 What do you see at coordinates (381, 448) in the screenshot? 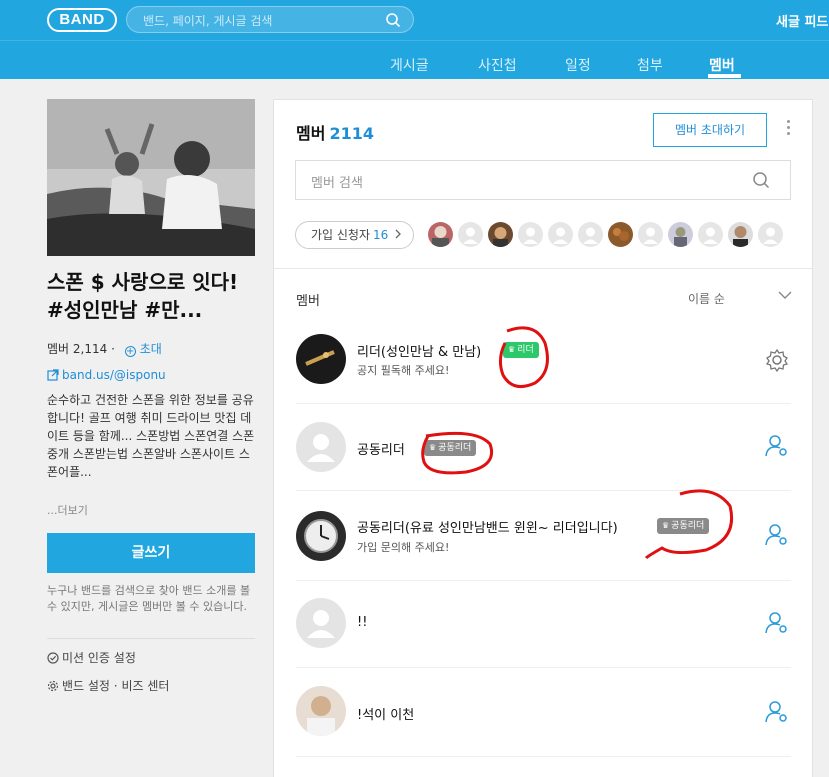
I see `member-name: 공동리더` at bounding box center [381, 448].